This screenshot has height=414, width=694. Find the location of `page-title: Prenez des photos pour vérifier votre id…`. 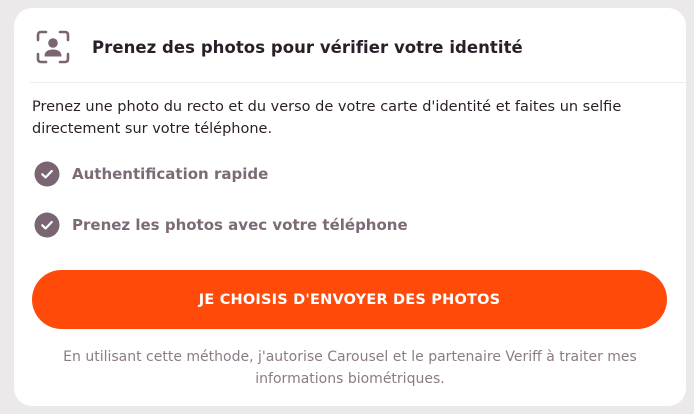

page-title: Prenez des photos pour vérifier votre id… is located at coordinates (307, 47).